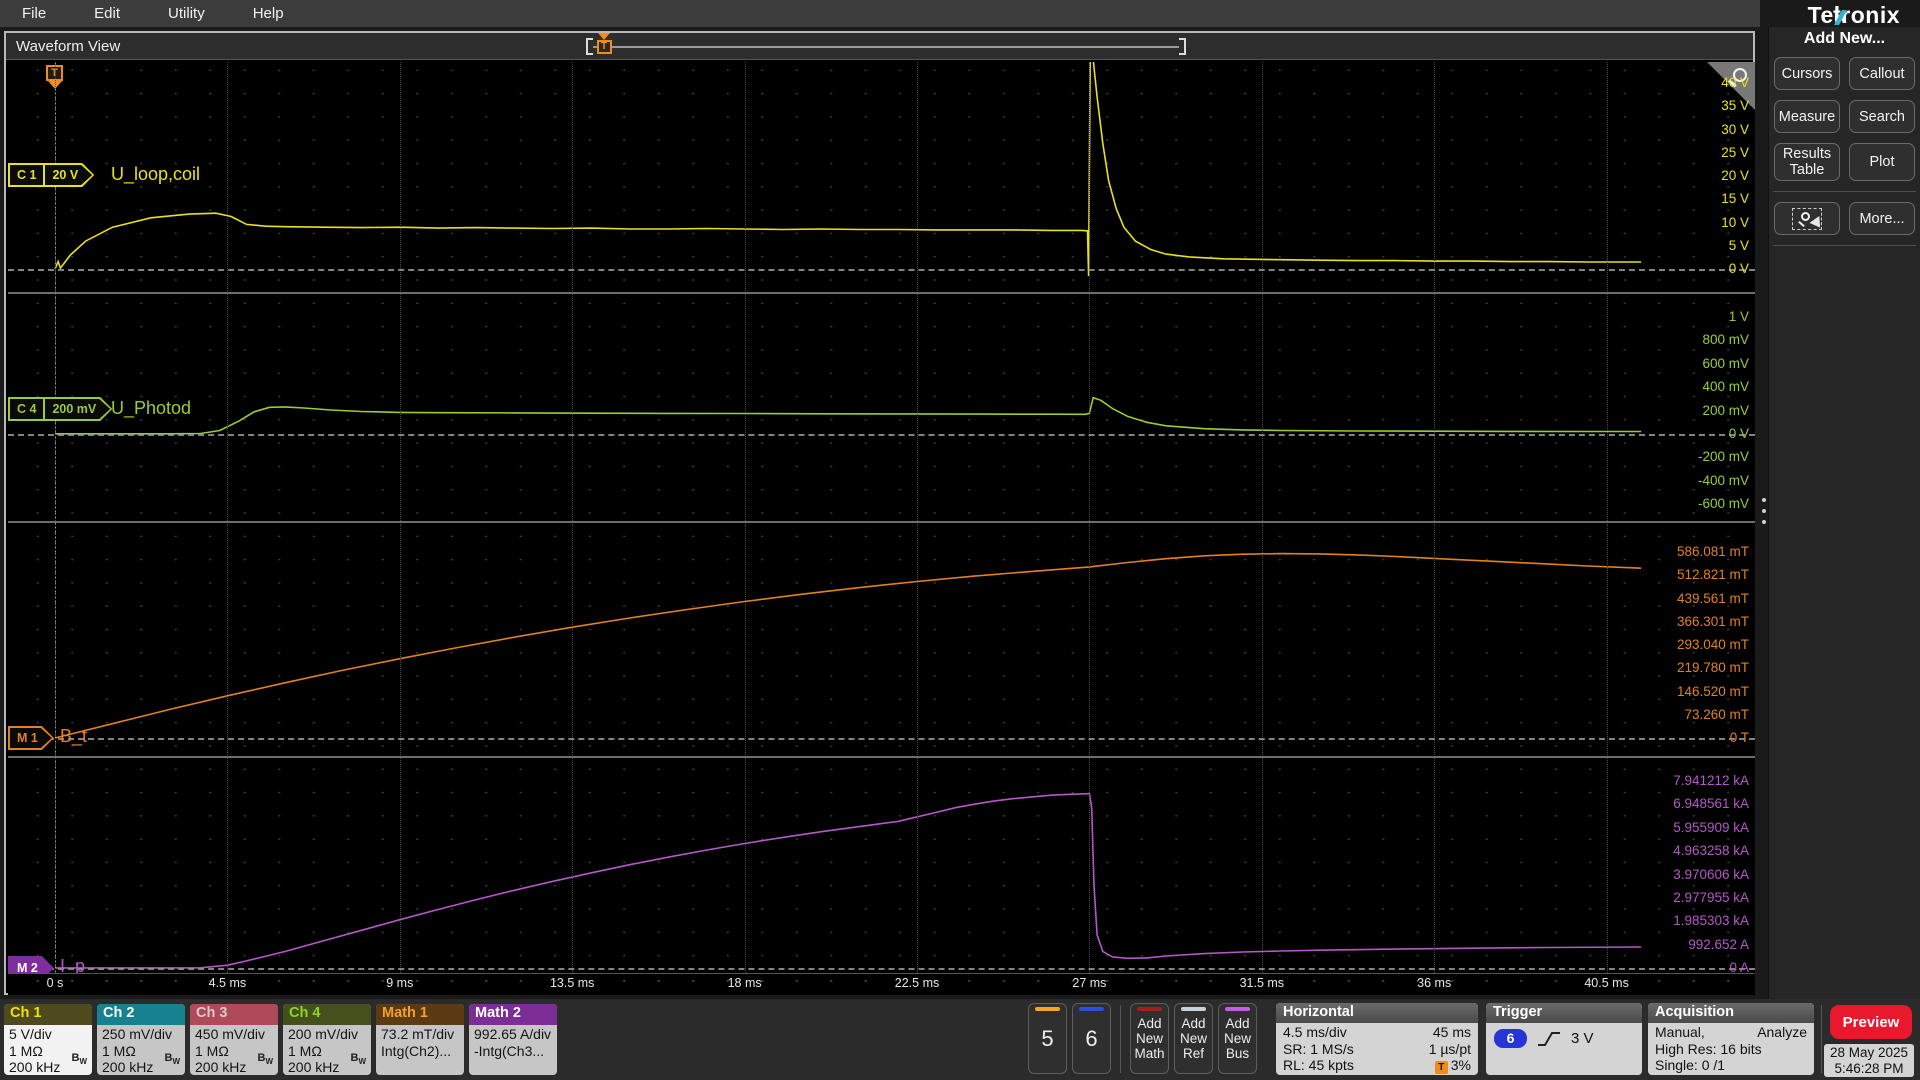 This screenshot has height=1080, width=1920. Describe the element at coordinates (1716, 714) in the screenshot. I see `y-axis-tick-label: 73.260 mT` at that location.